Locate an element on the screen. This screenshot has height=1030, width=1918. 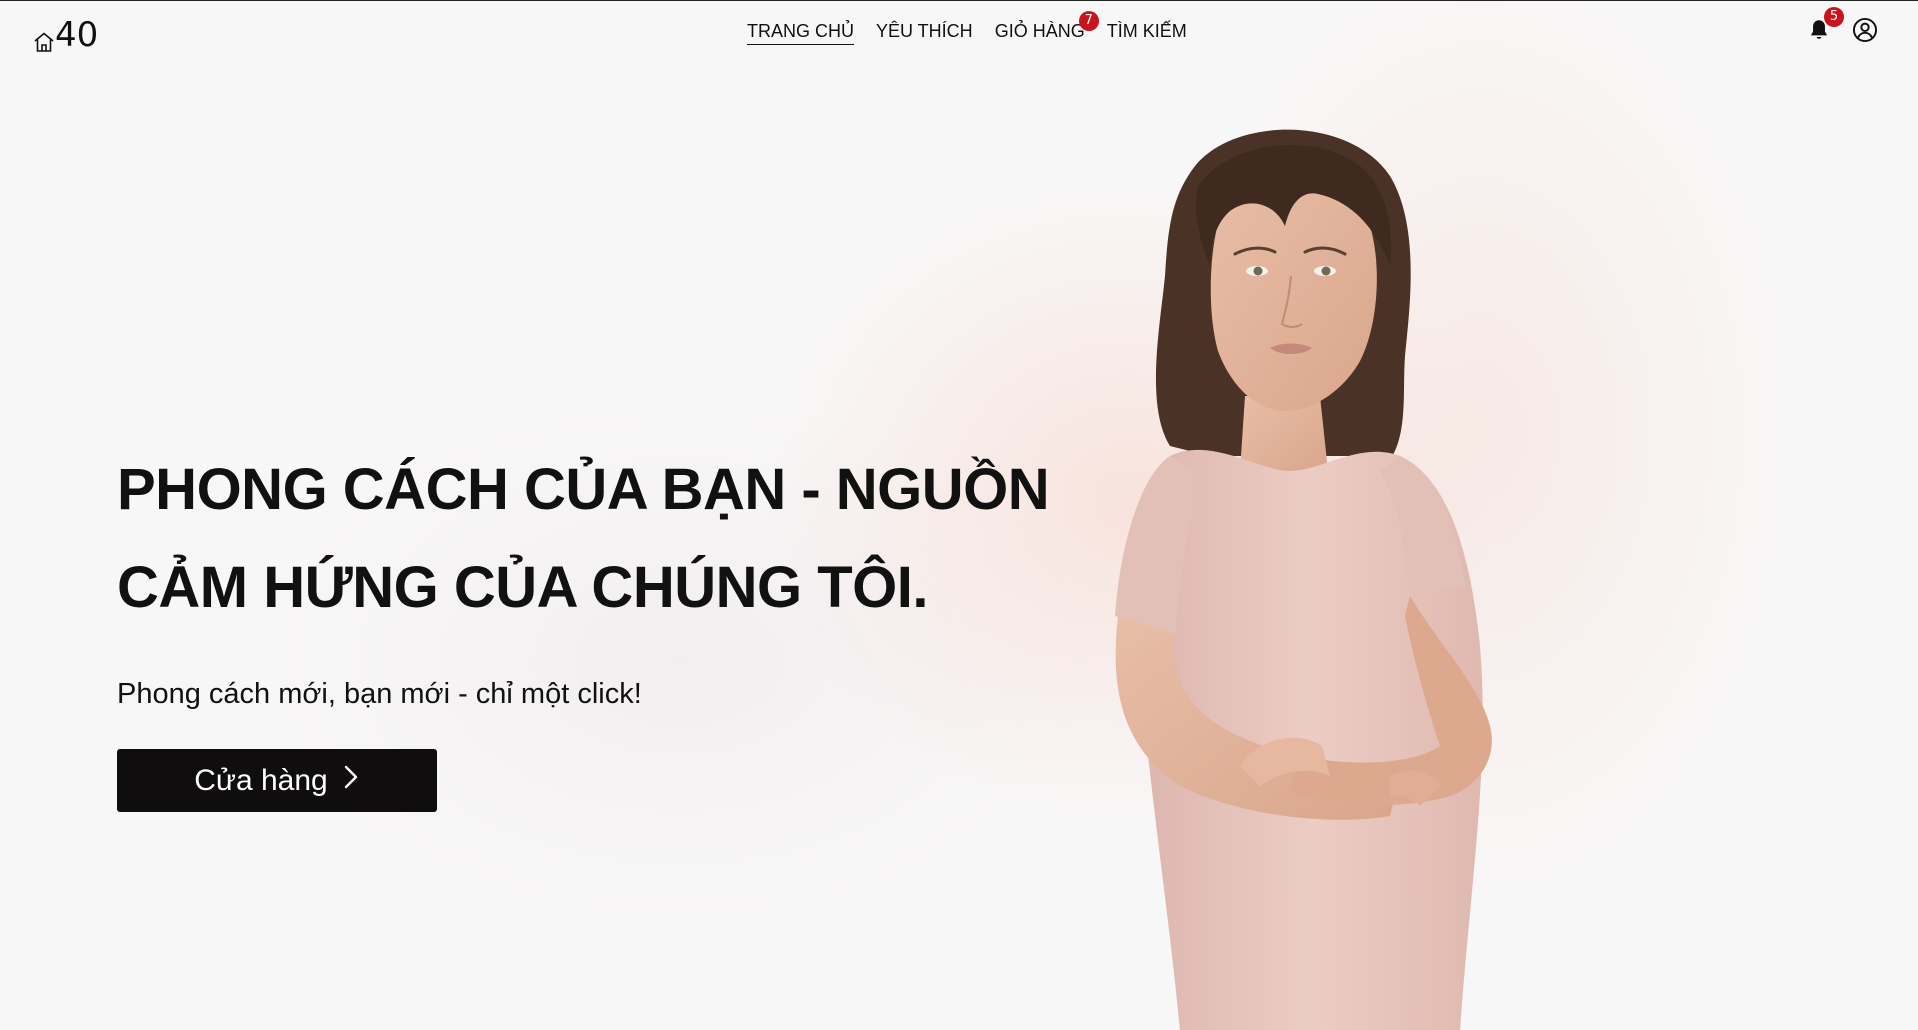
brand-name: 40 is located at coordinates (77, 35).